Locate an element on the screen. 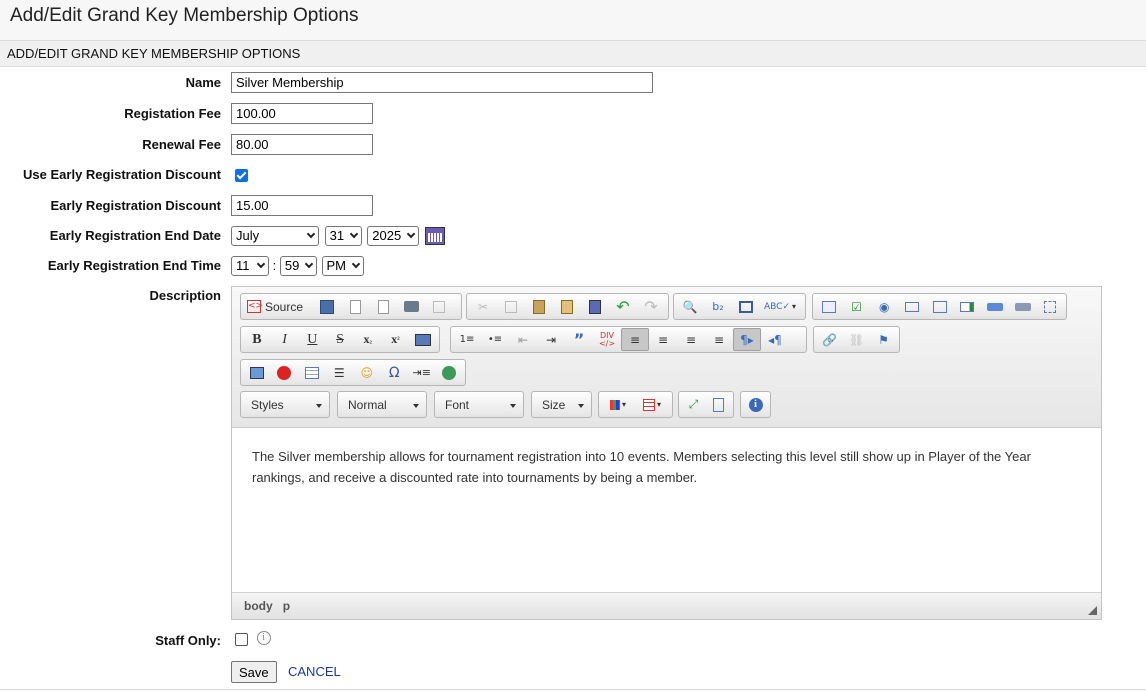 This screenshot has width=1146, height=691. subscript-icon: x₂ is located at coordinates (368, 339).